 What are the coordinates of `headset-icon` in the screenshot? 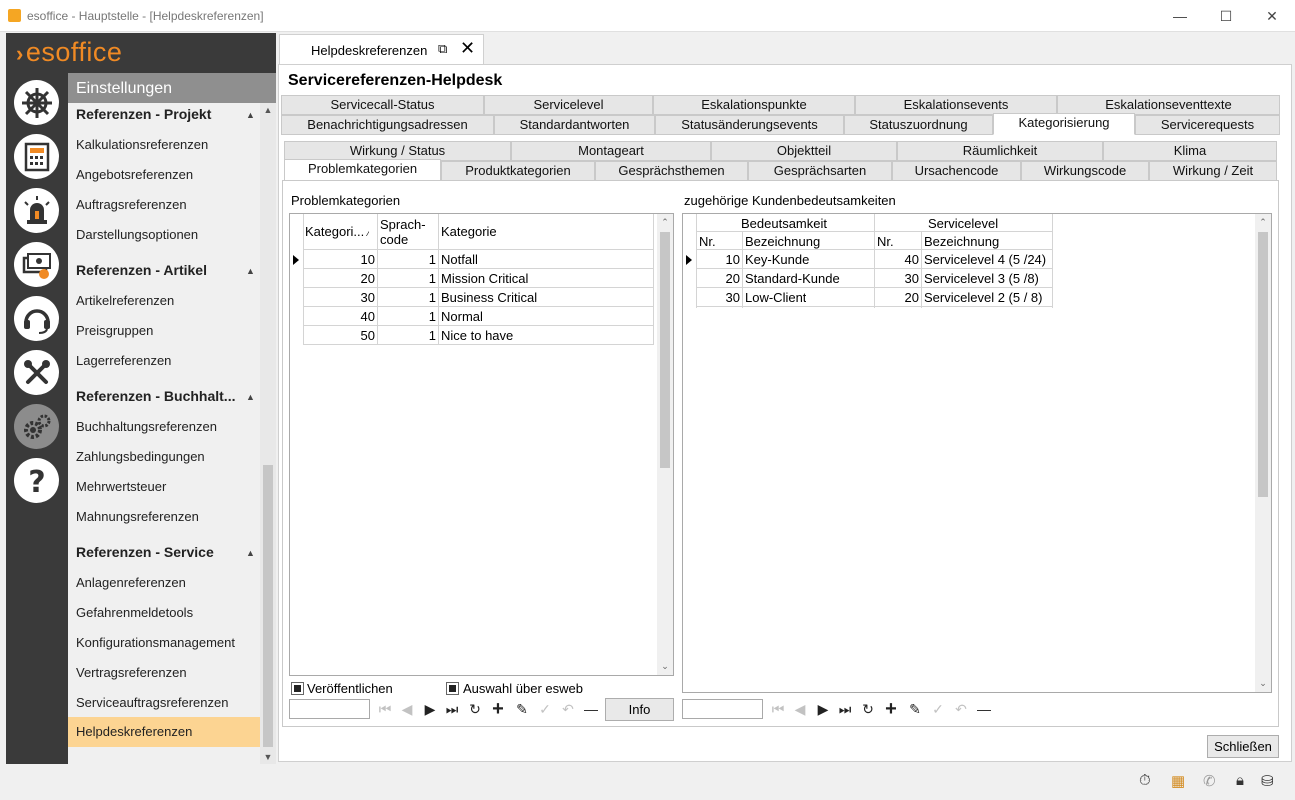 It's located at (36, 318).